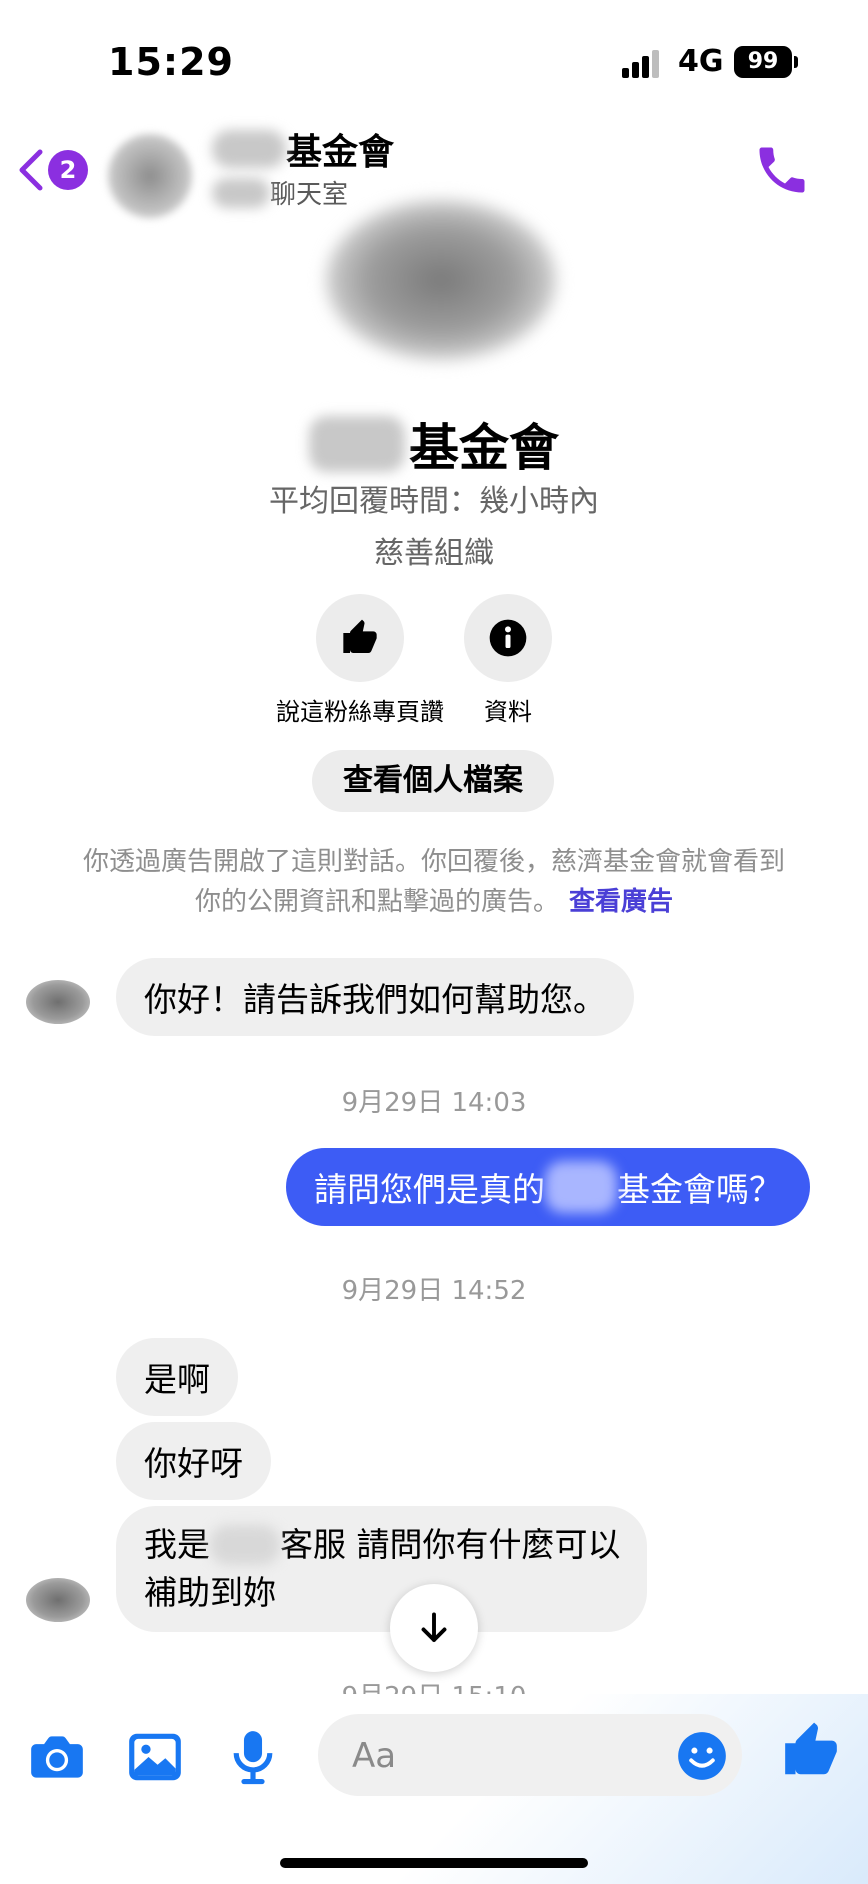  What do you see at coordinates (31, 170) in the screenshot?
I see `chevron-left-icon` at bounding box center [31, 170].